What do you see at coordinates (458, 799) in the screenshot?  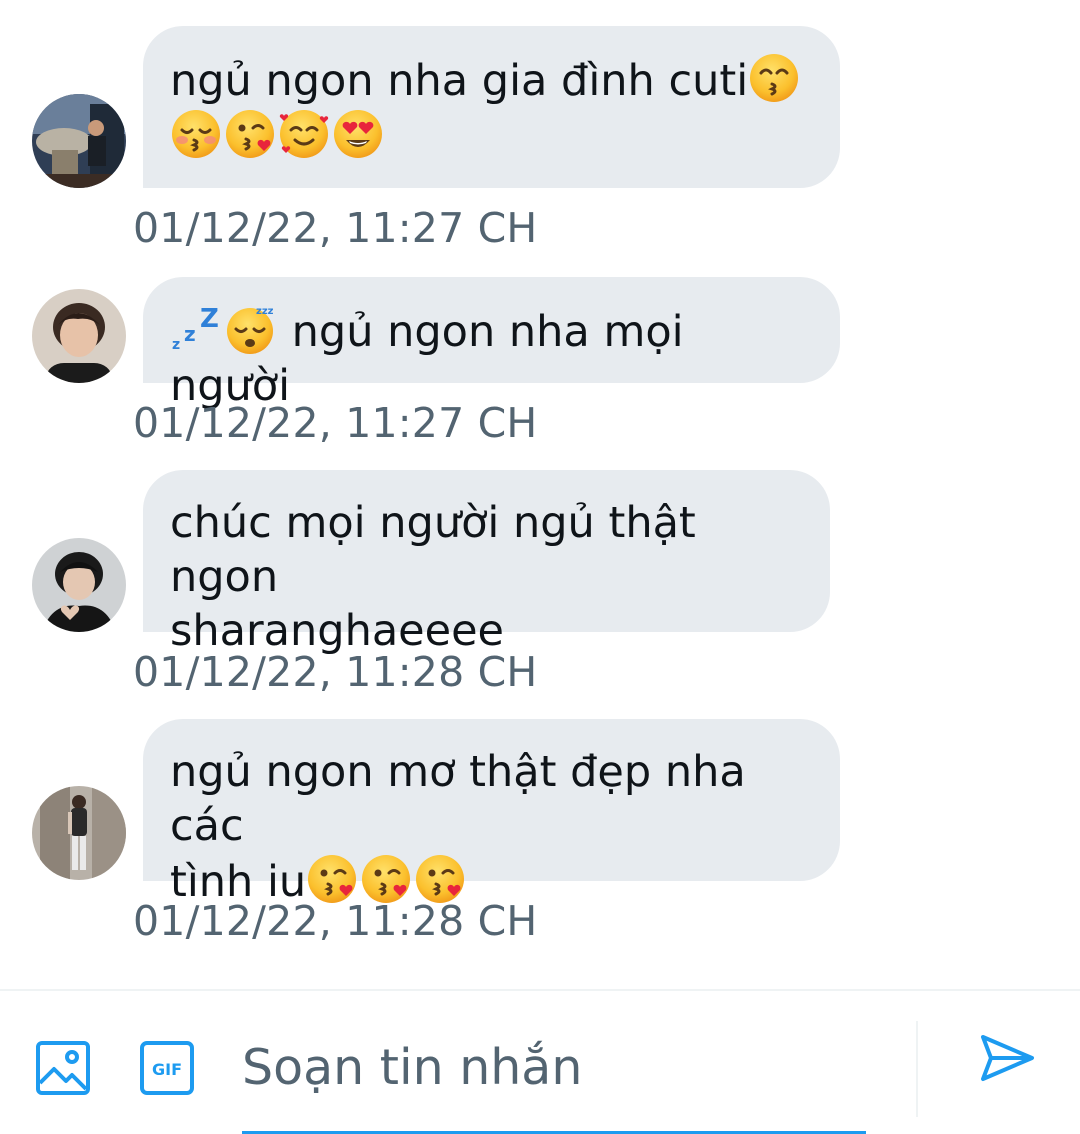 I see `message-text: ngủ ngon mơ thật đẹp nha các` at bounding box center [458, 799].